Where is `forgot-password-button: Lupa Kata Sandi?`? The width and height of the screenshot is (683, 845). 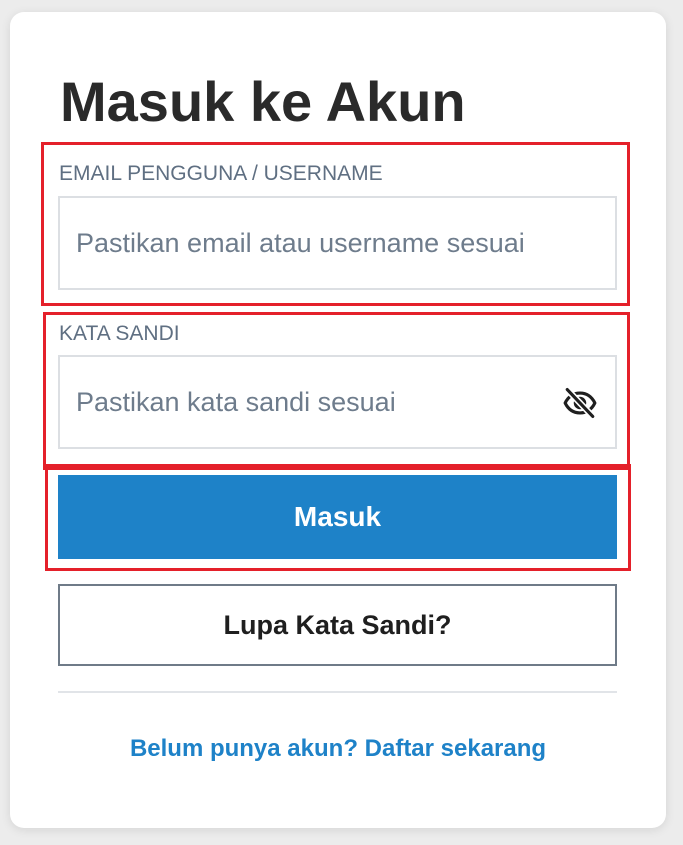
forgot-password-button: Lupa Kata Sandi? is located at coordinates (337, 625).